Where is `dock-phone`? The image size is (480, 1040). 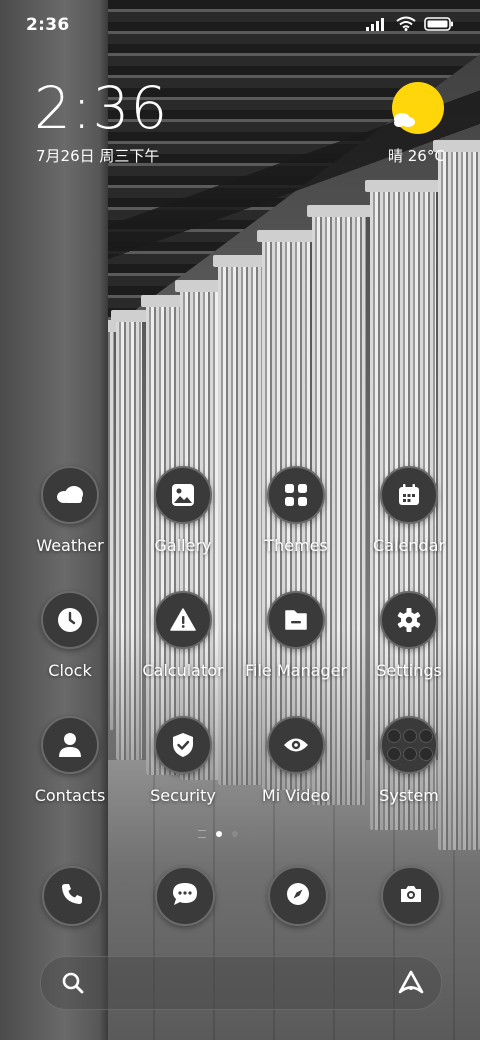
dock-phone is located at coordinates (72, 896).